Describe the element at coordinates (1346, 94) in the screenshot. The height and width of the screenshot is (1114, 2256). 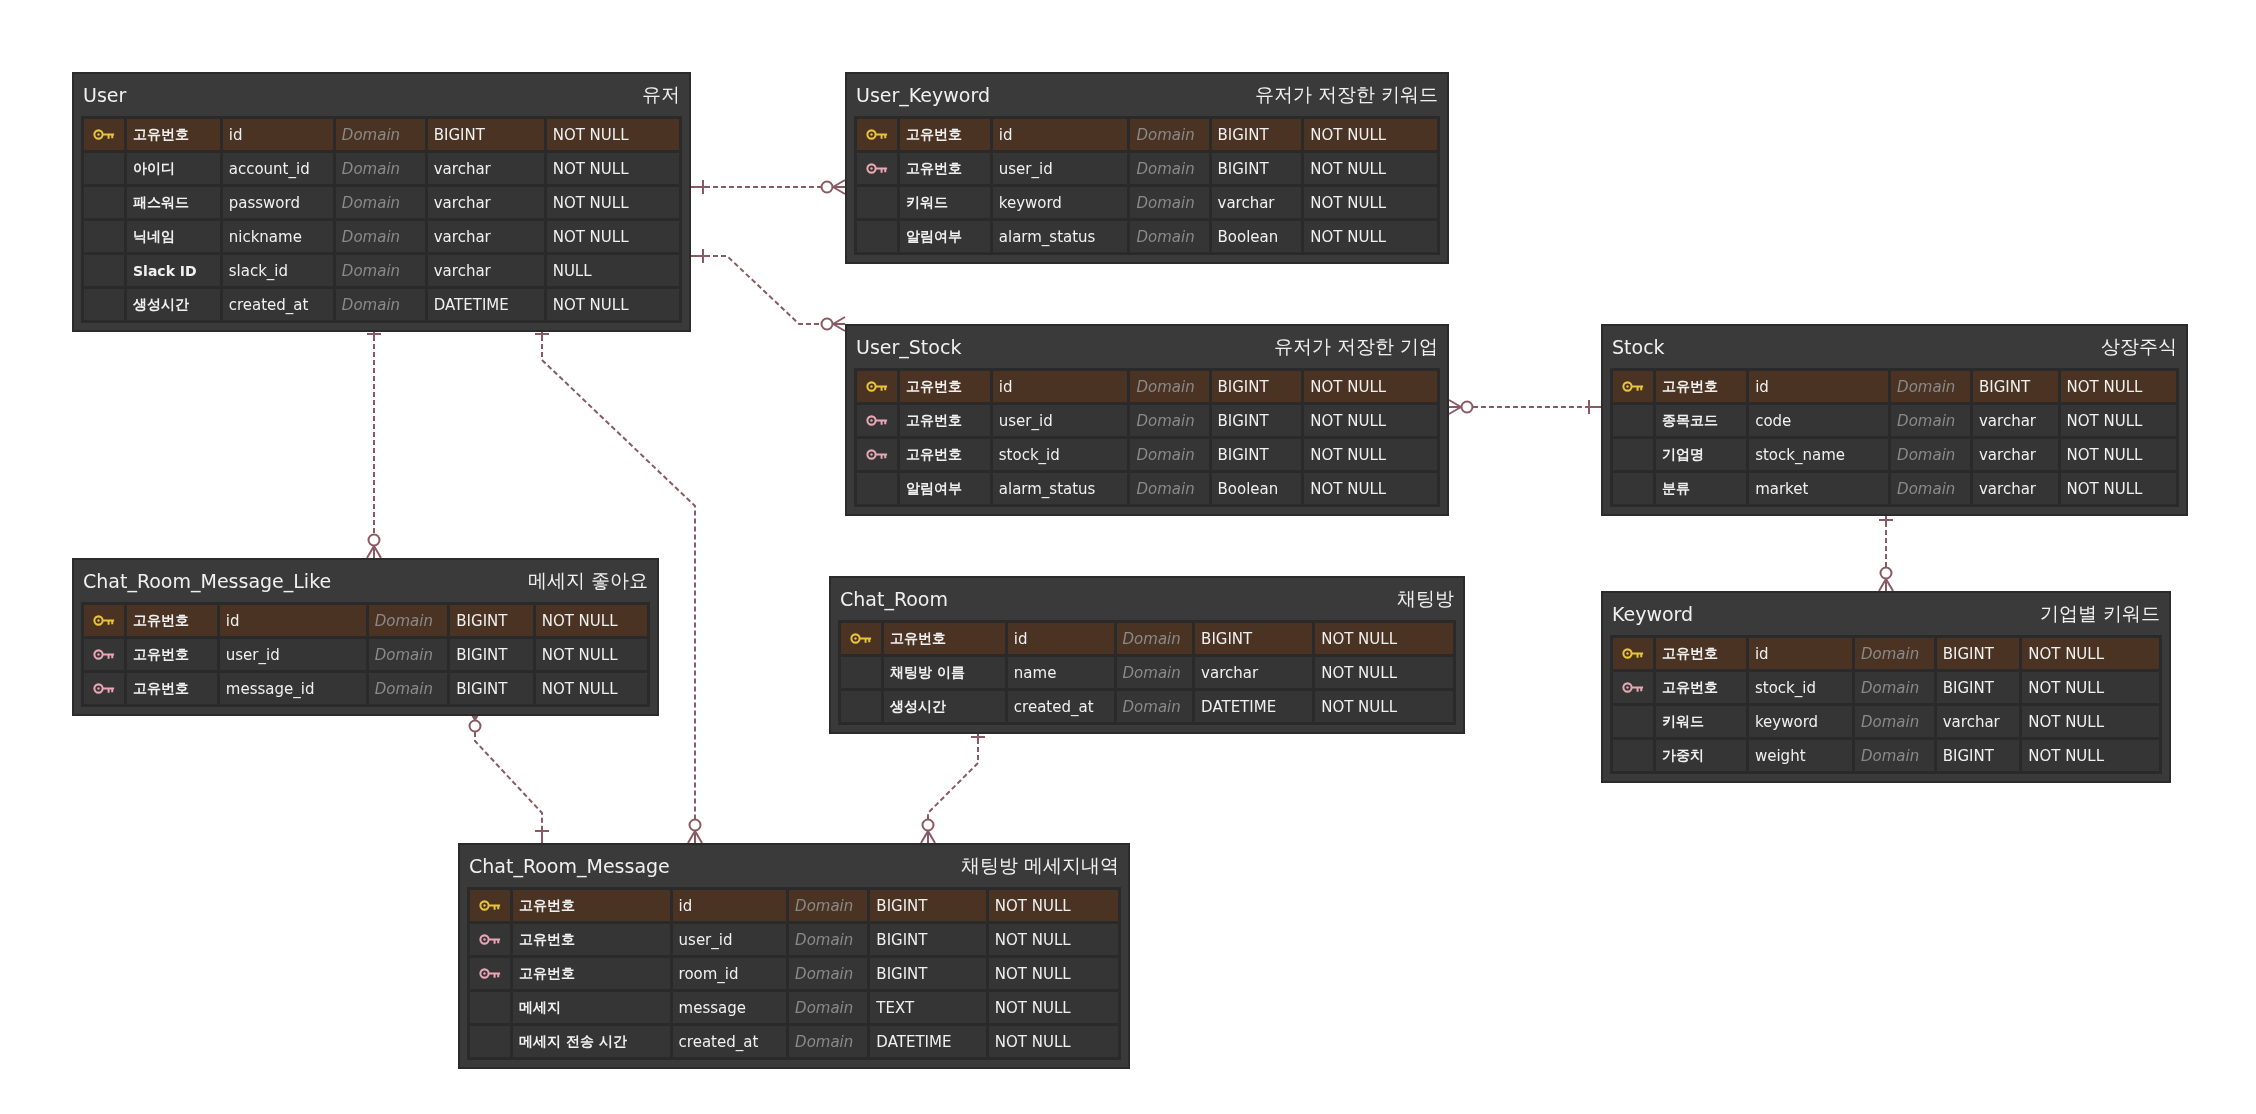
I see `table-comment: 유저가 저장한 키워드` at that location.